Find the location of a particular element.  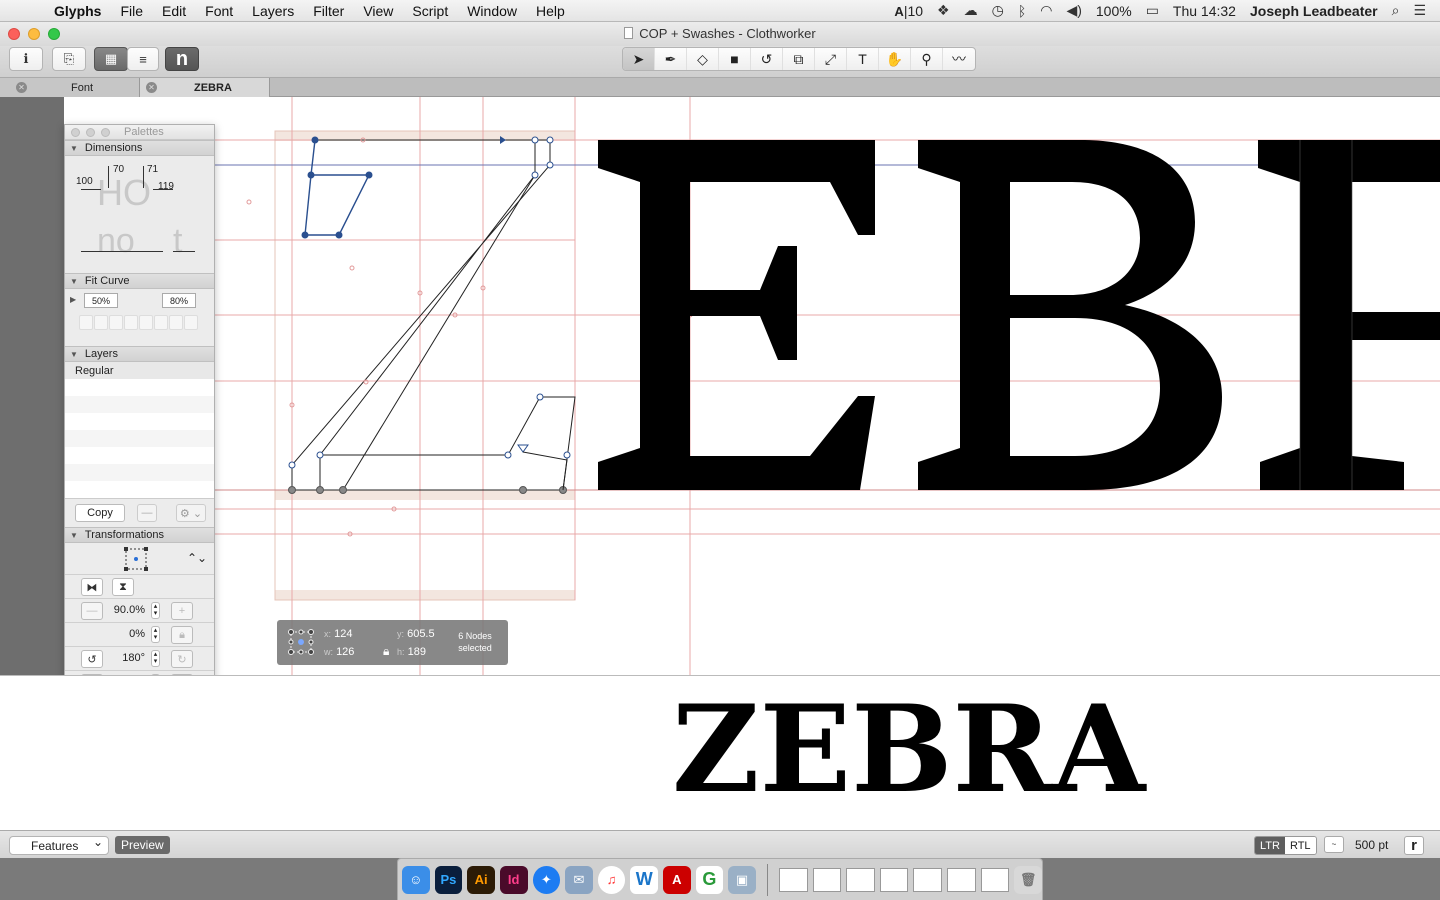

palette-minimize-button is located at coordinates (90, 132).